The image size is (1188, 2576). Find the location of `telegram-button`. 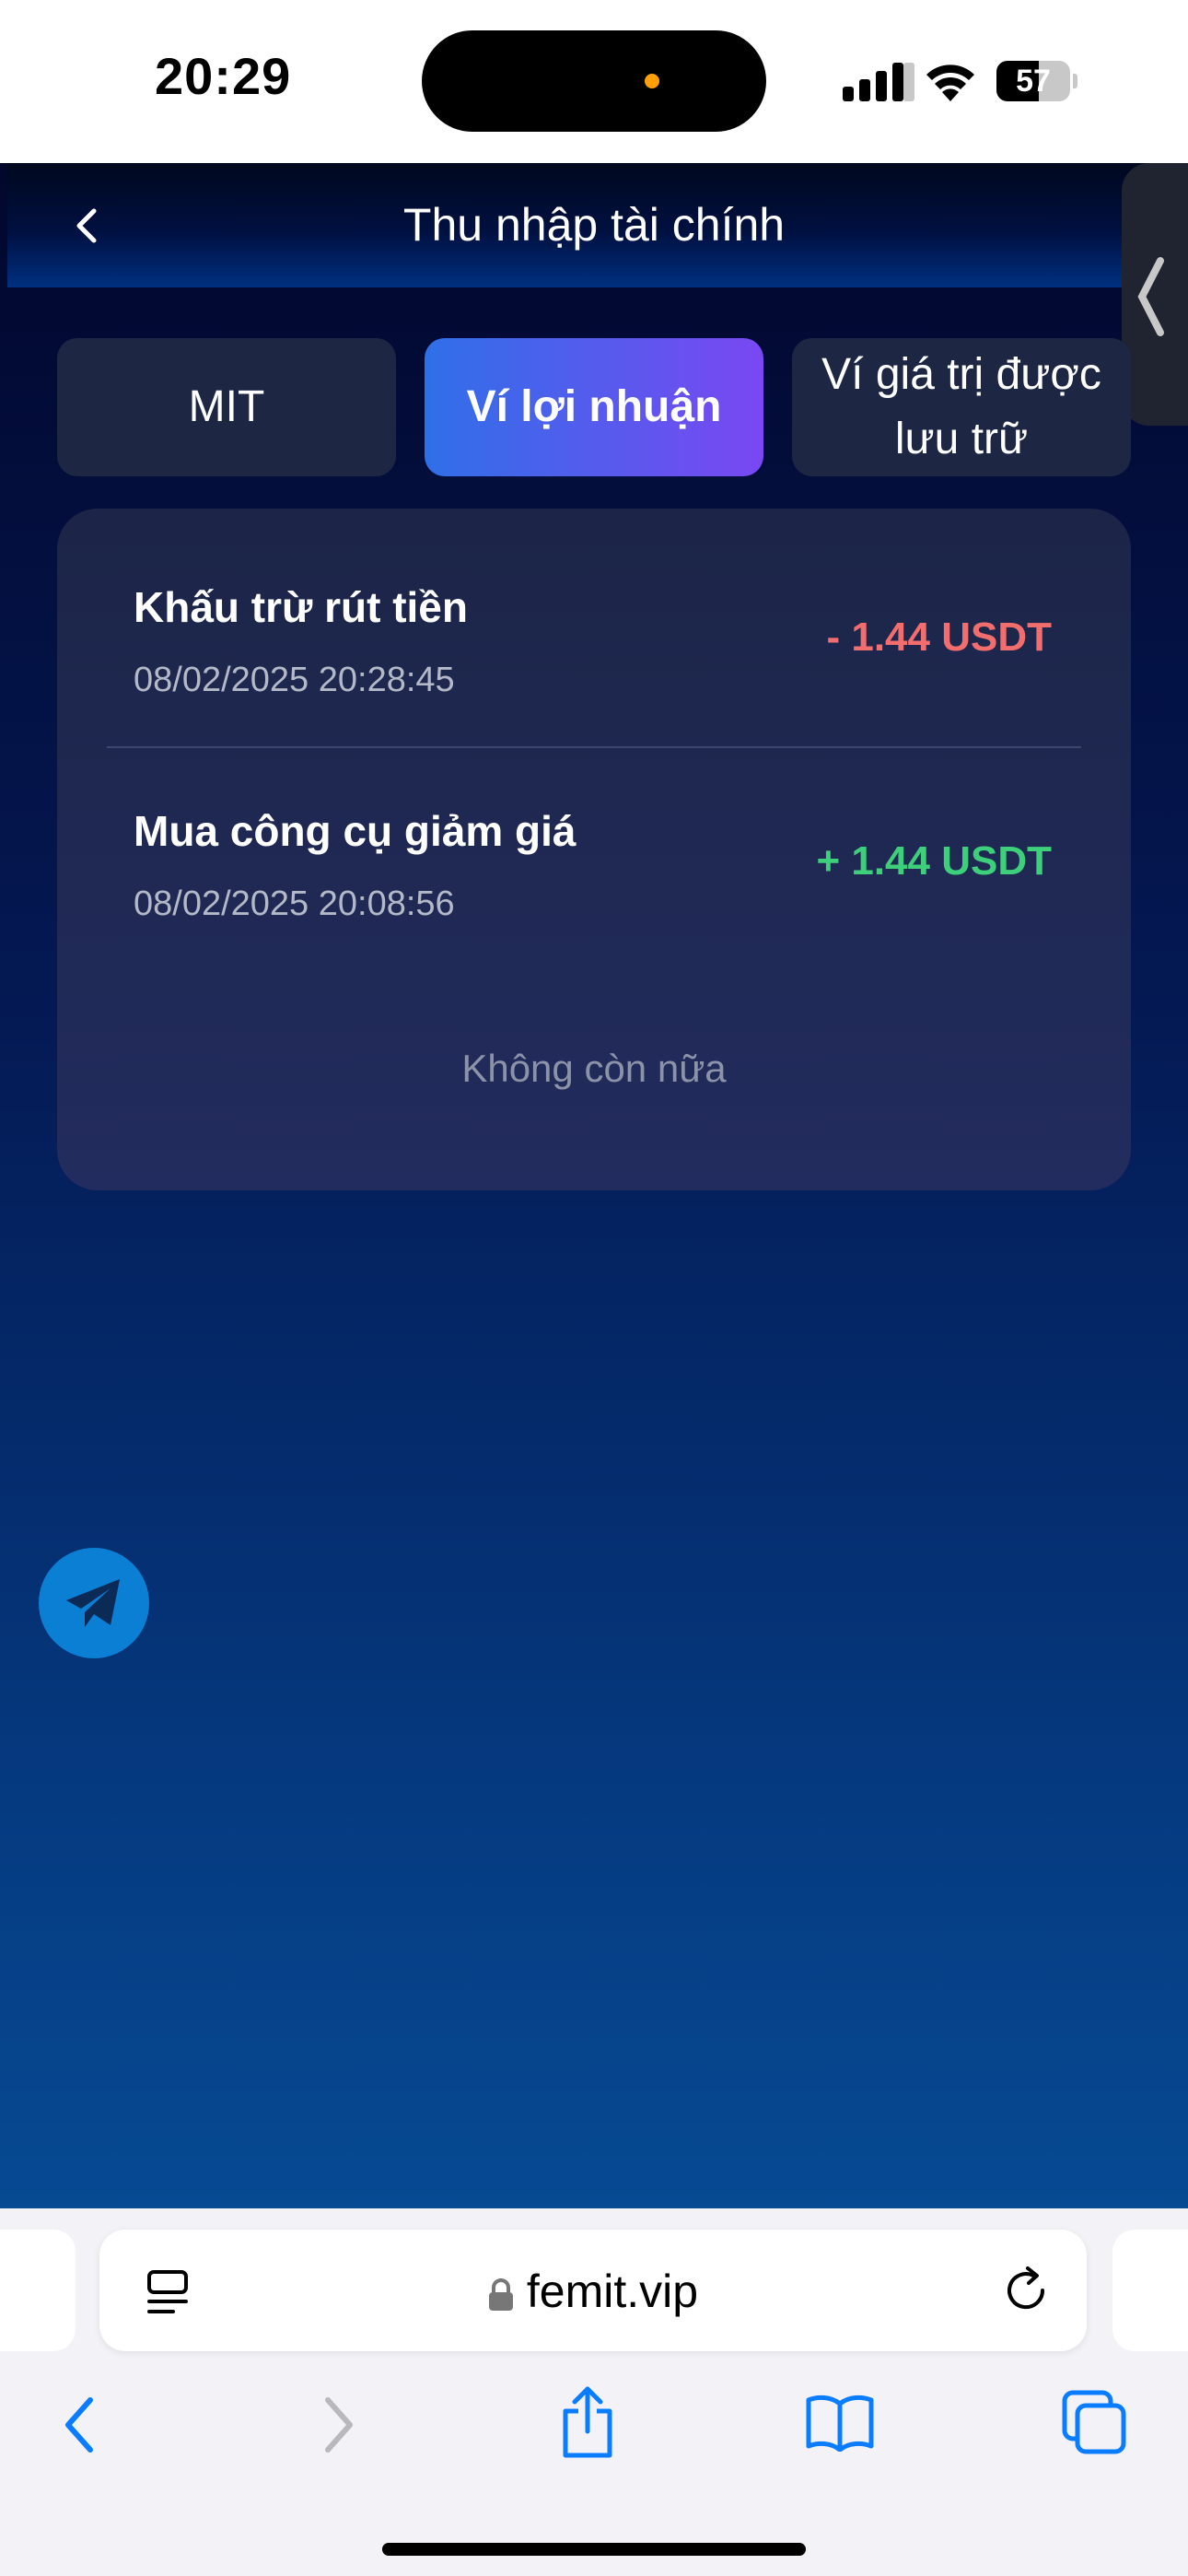

telegram-button is located at coordinates (94, 1603).